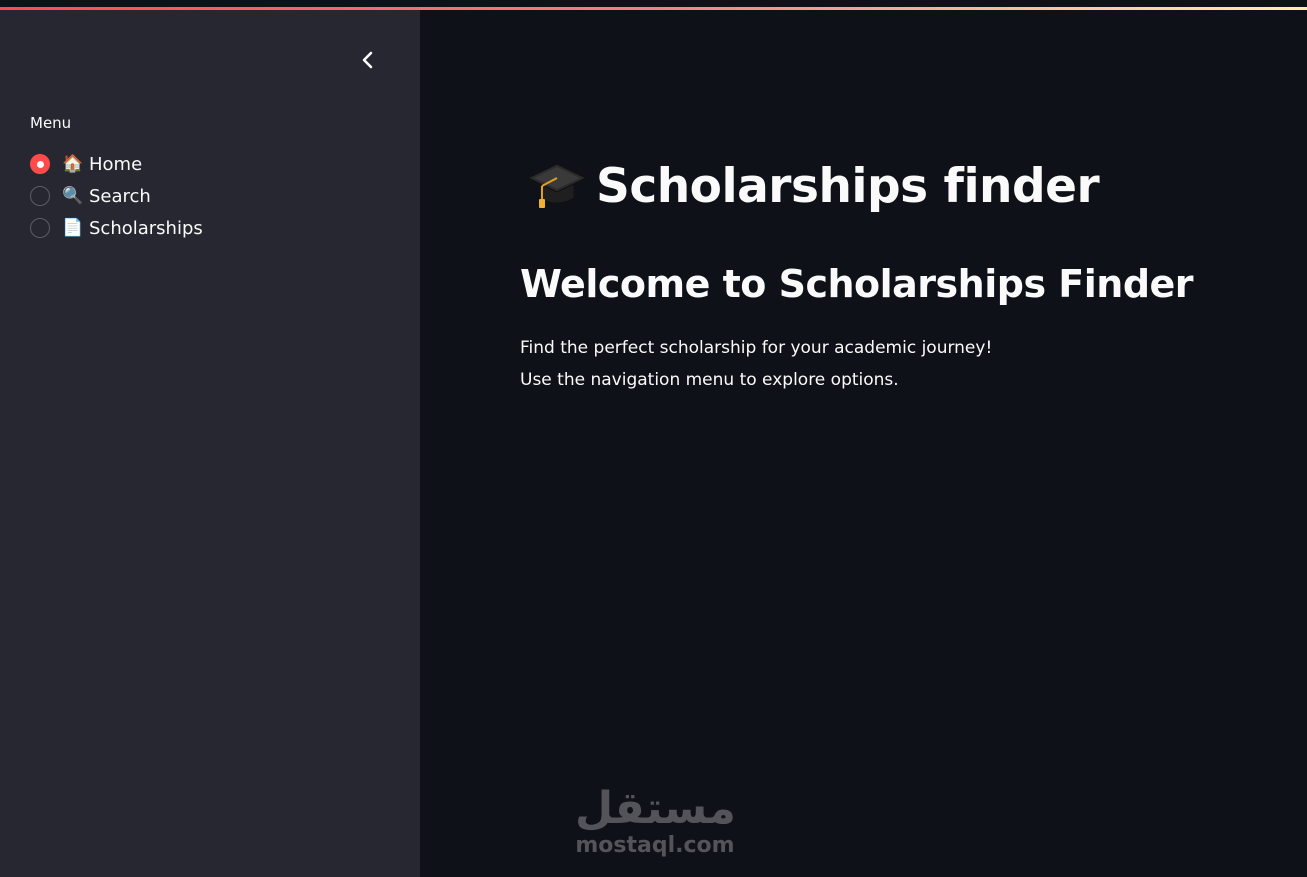 The image size is (1307, 877). Describe the element at coordinates (40, 164) in the screenshot. I see `radio-button-home` at that location.